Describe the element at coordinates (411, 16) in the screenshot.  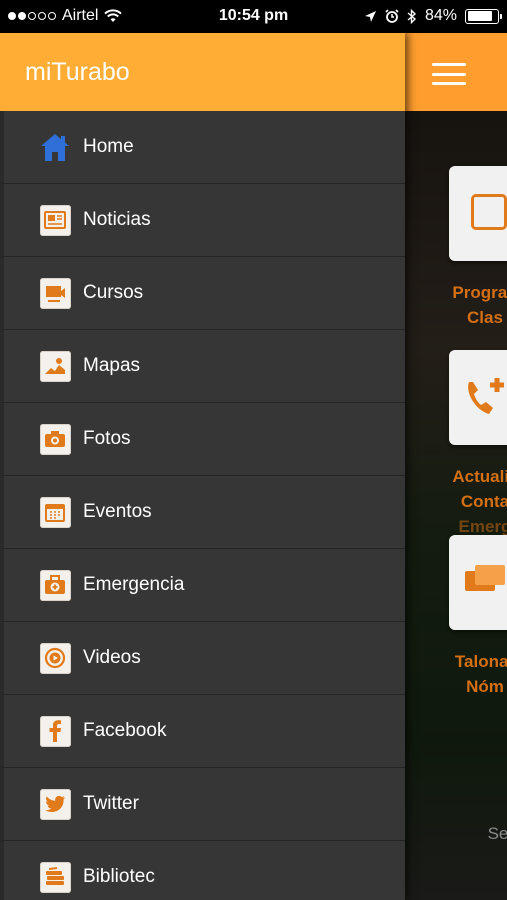
I see `bluetooth-icon` at that location.